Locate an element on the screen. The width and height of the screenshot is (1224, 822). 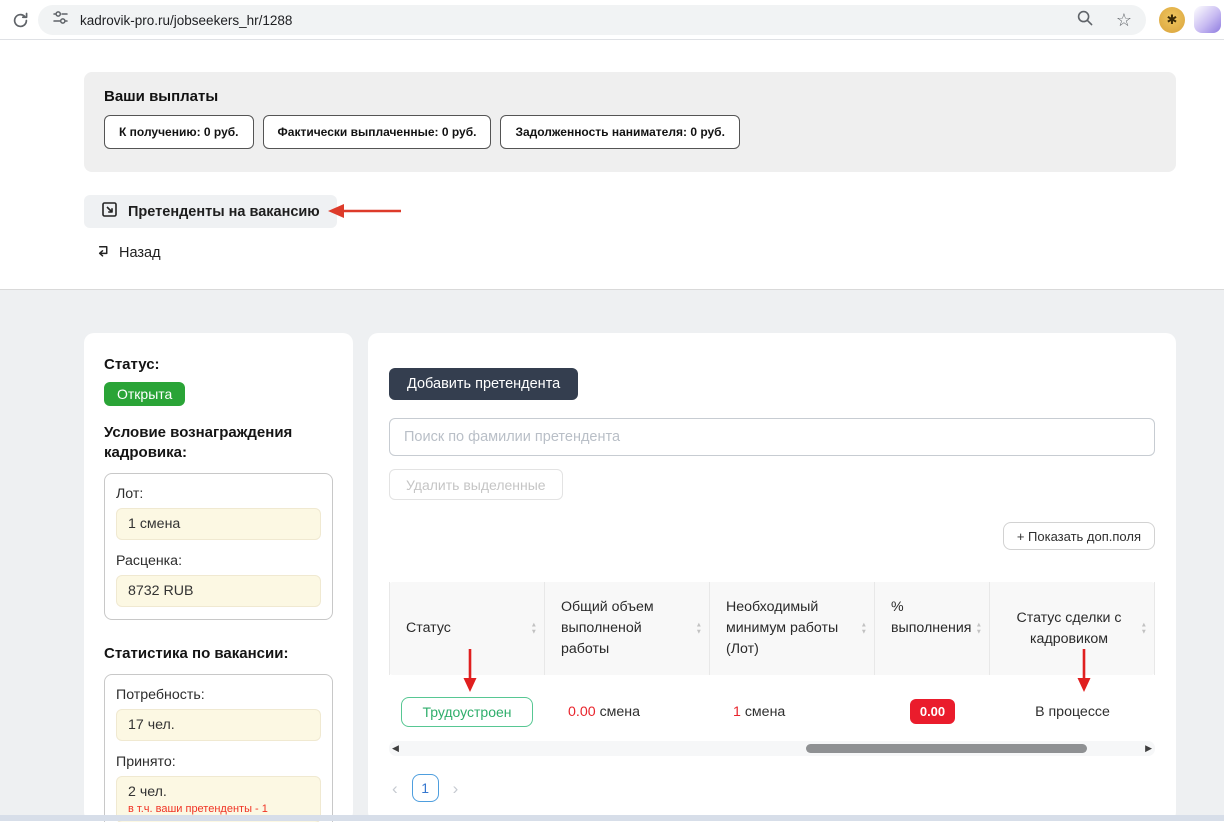
row-deal-status-cell: В процессе is located at coordinates (1072, 712).